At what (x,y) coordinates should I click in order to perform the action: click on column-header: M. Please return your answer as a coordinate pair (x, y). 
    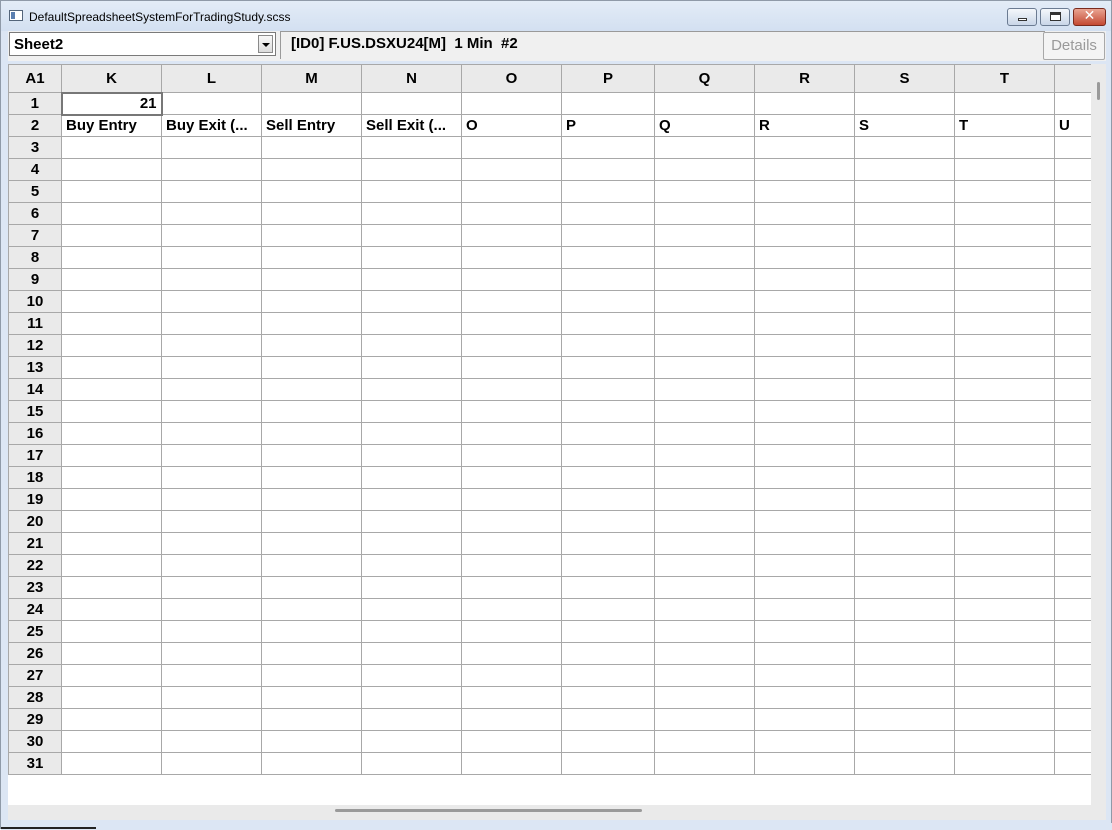
    Looking at the image, I should click on (311, 78).